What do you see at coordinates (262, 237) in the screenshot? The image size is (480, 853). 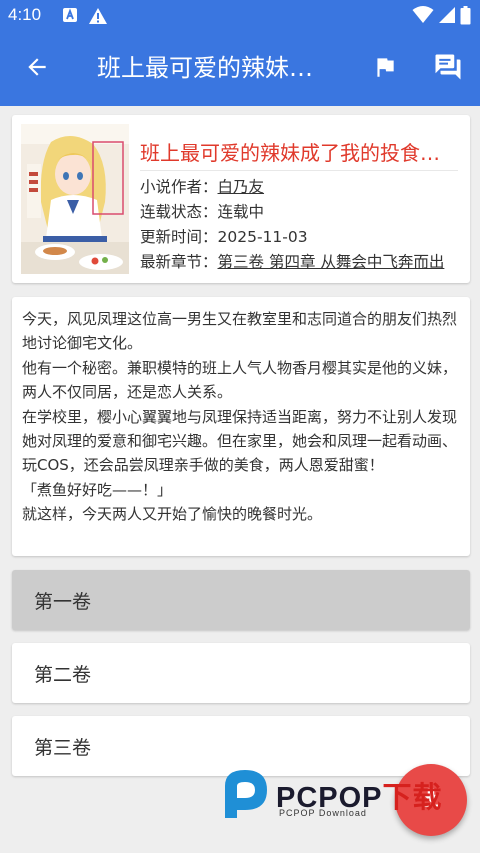 I see `updated-value: 2025-11-03` at bounding box center [262, 237].